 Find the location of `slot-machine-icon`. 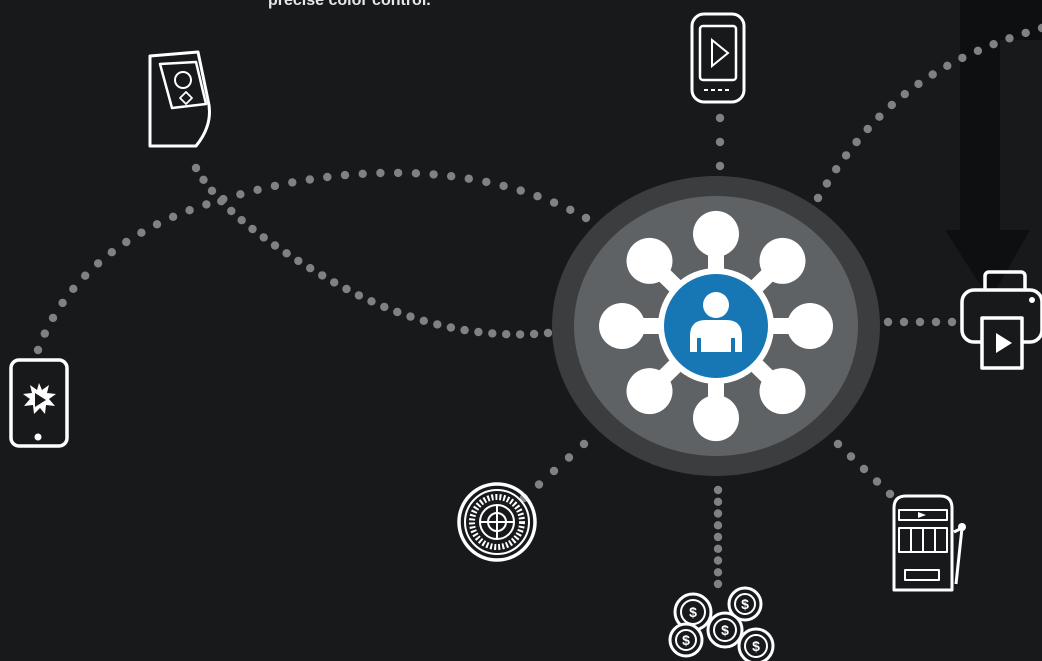

slot-machine-icon is located at coordinates (929, 543).